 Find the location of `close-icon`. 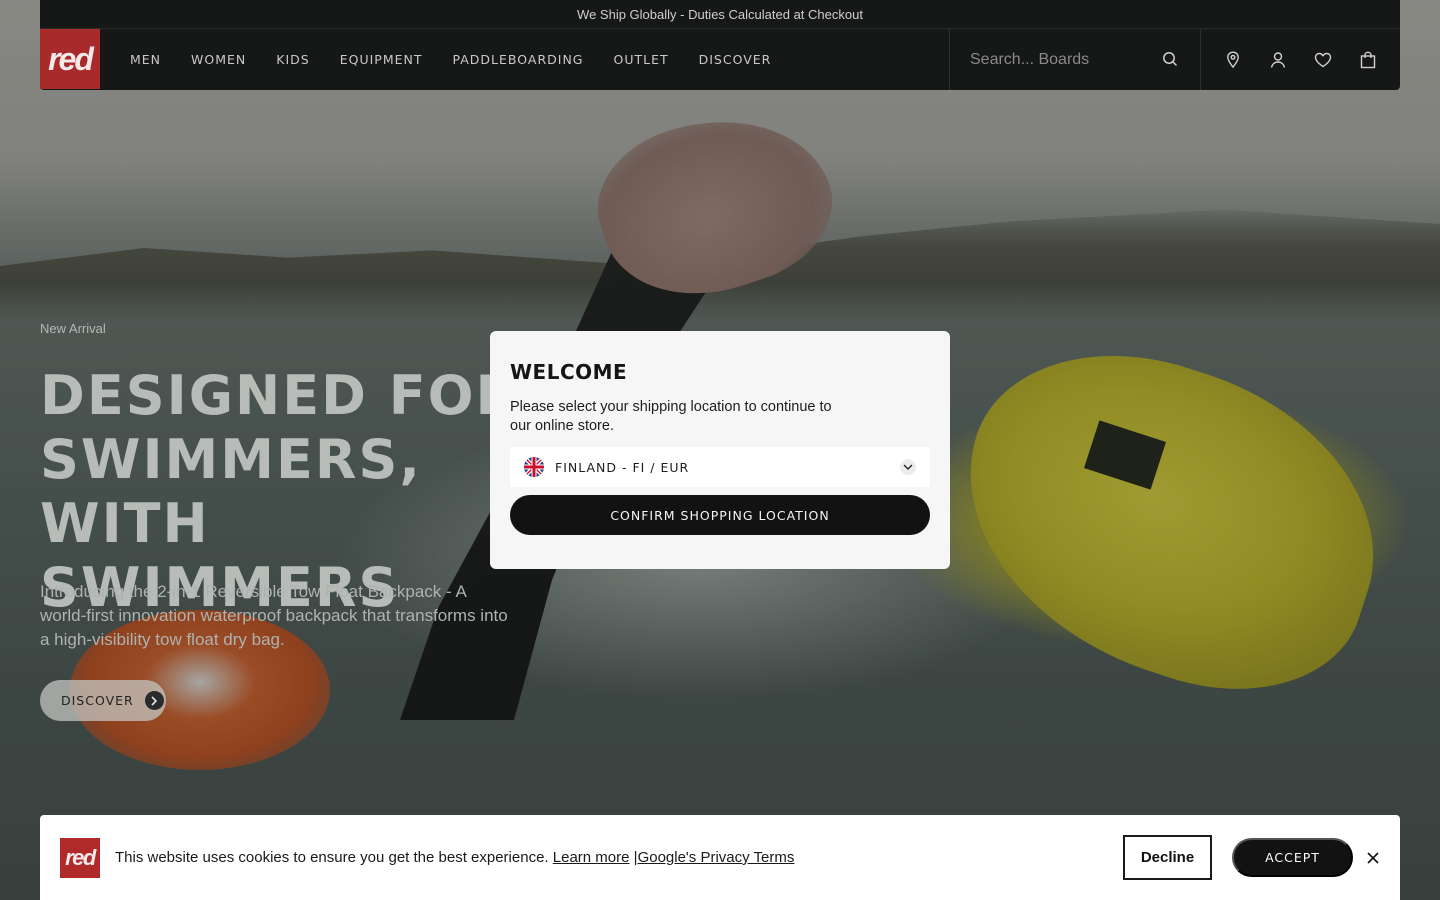

close-icon is located at coordinates (1373, 858).